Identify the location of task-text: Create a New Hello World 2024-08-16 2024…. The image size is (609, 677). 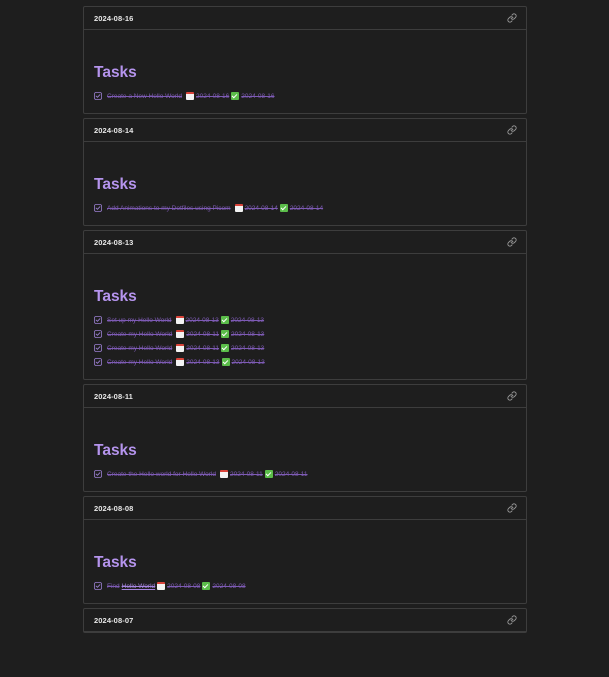
(191, 96).